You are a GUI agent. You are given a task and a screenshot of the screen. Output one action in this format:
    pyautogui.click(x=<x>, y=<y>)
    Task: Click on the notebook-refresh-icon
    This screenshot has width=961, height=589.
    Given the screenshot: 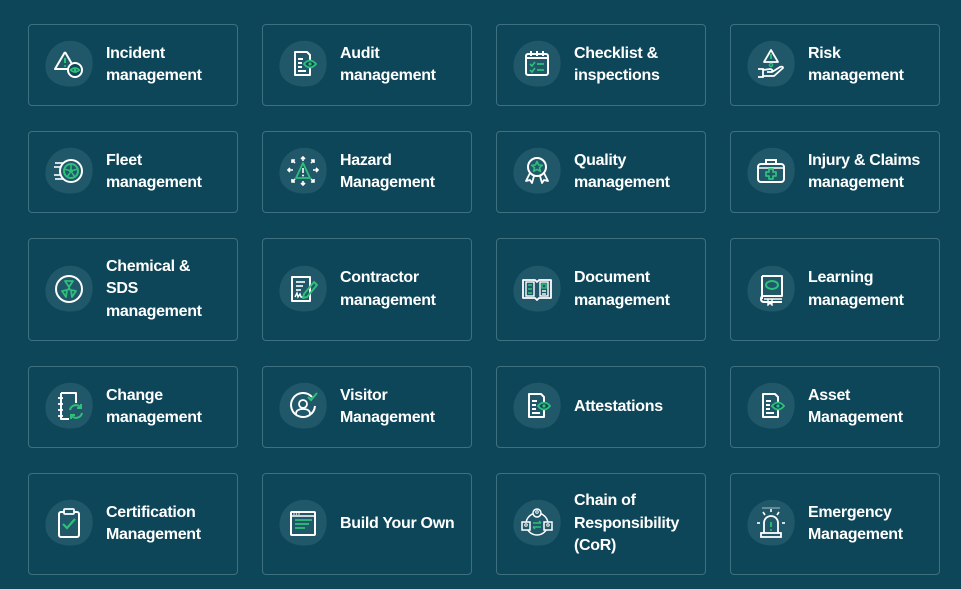 What is the action you would take?
    pyautogui.click(x=70, y=406)
    